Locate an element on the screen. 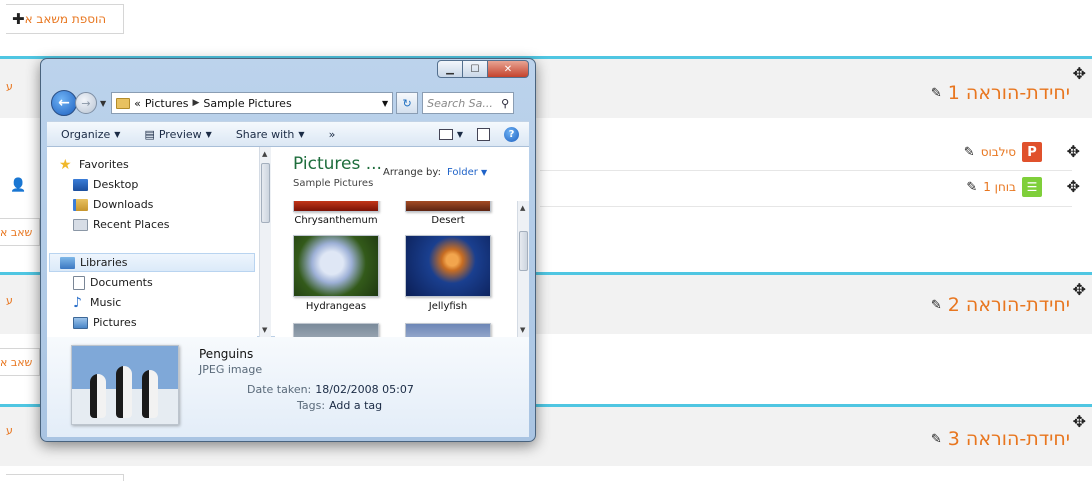 The height and width of the screenshot is (481, 1092). file-thumbnail-chrysanthemum is located at coordinates (336, 206).